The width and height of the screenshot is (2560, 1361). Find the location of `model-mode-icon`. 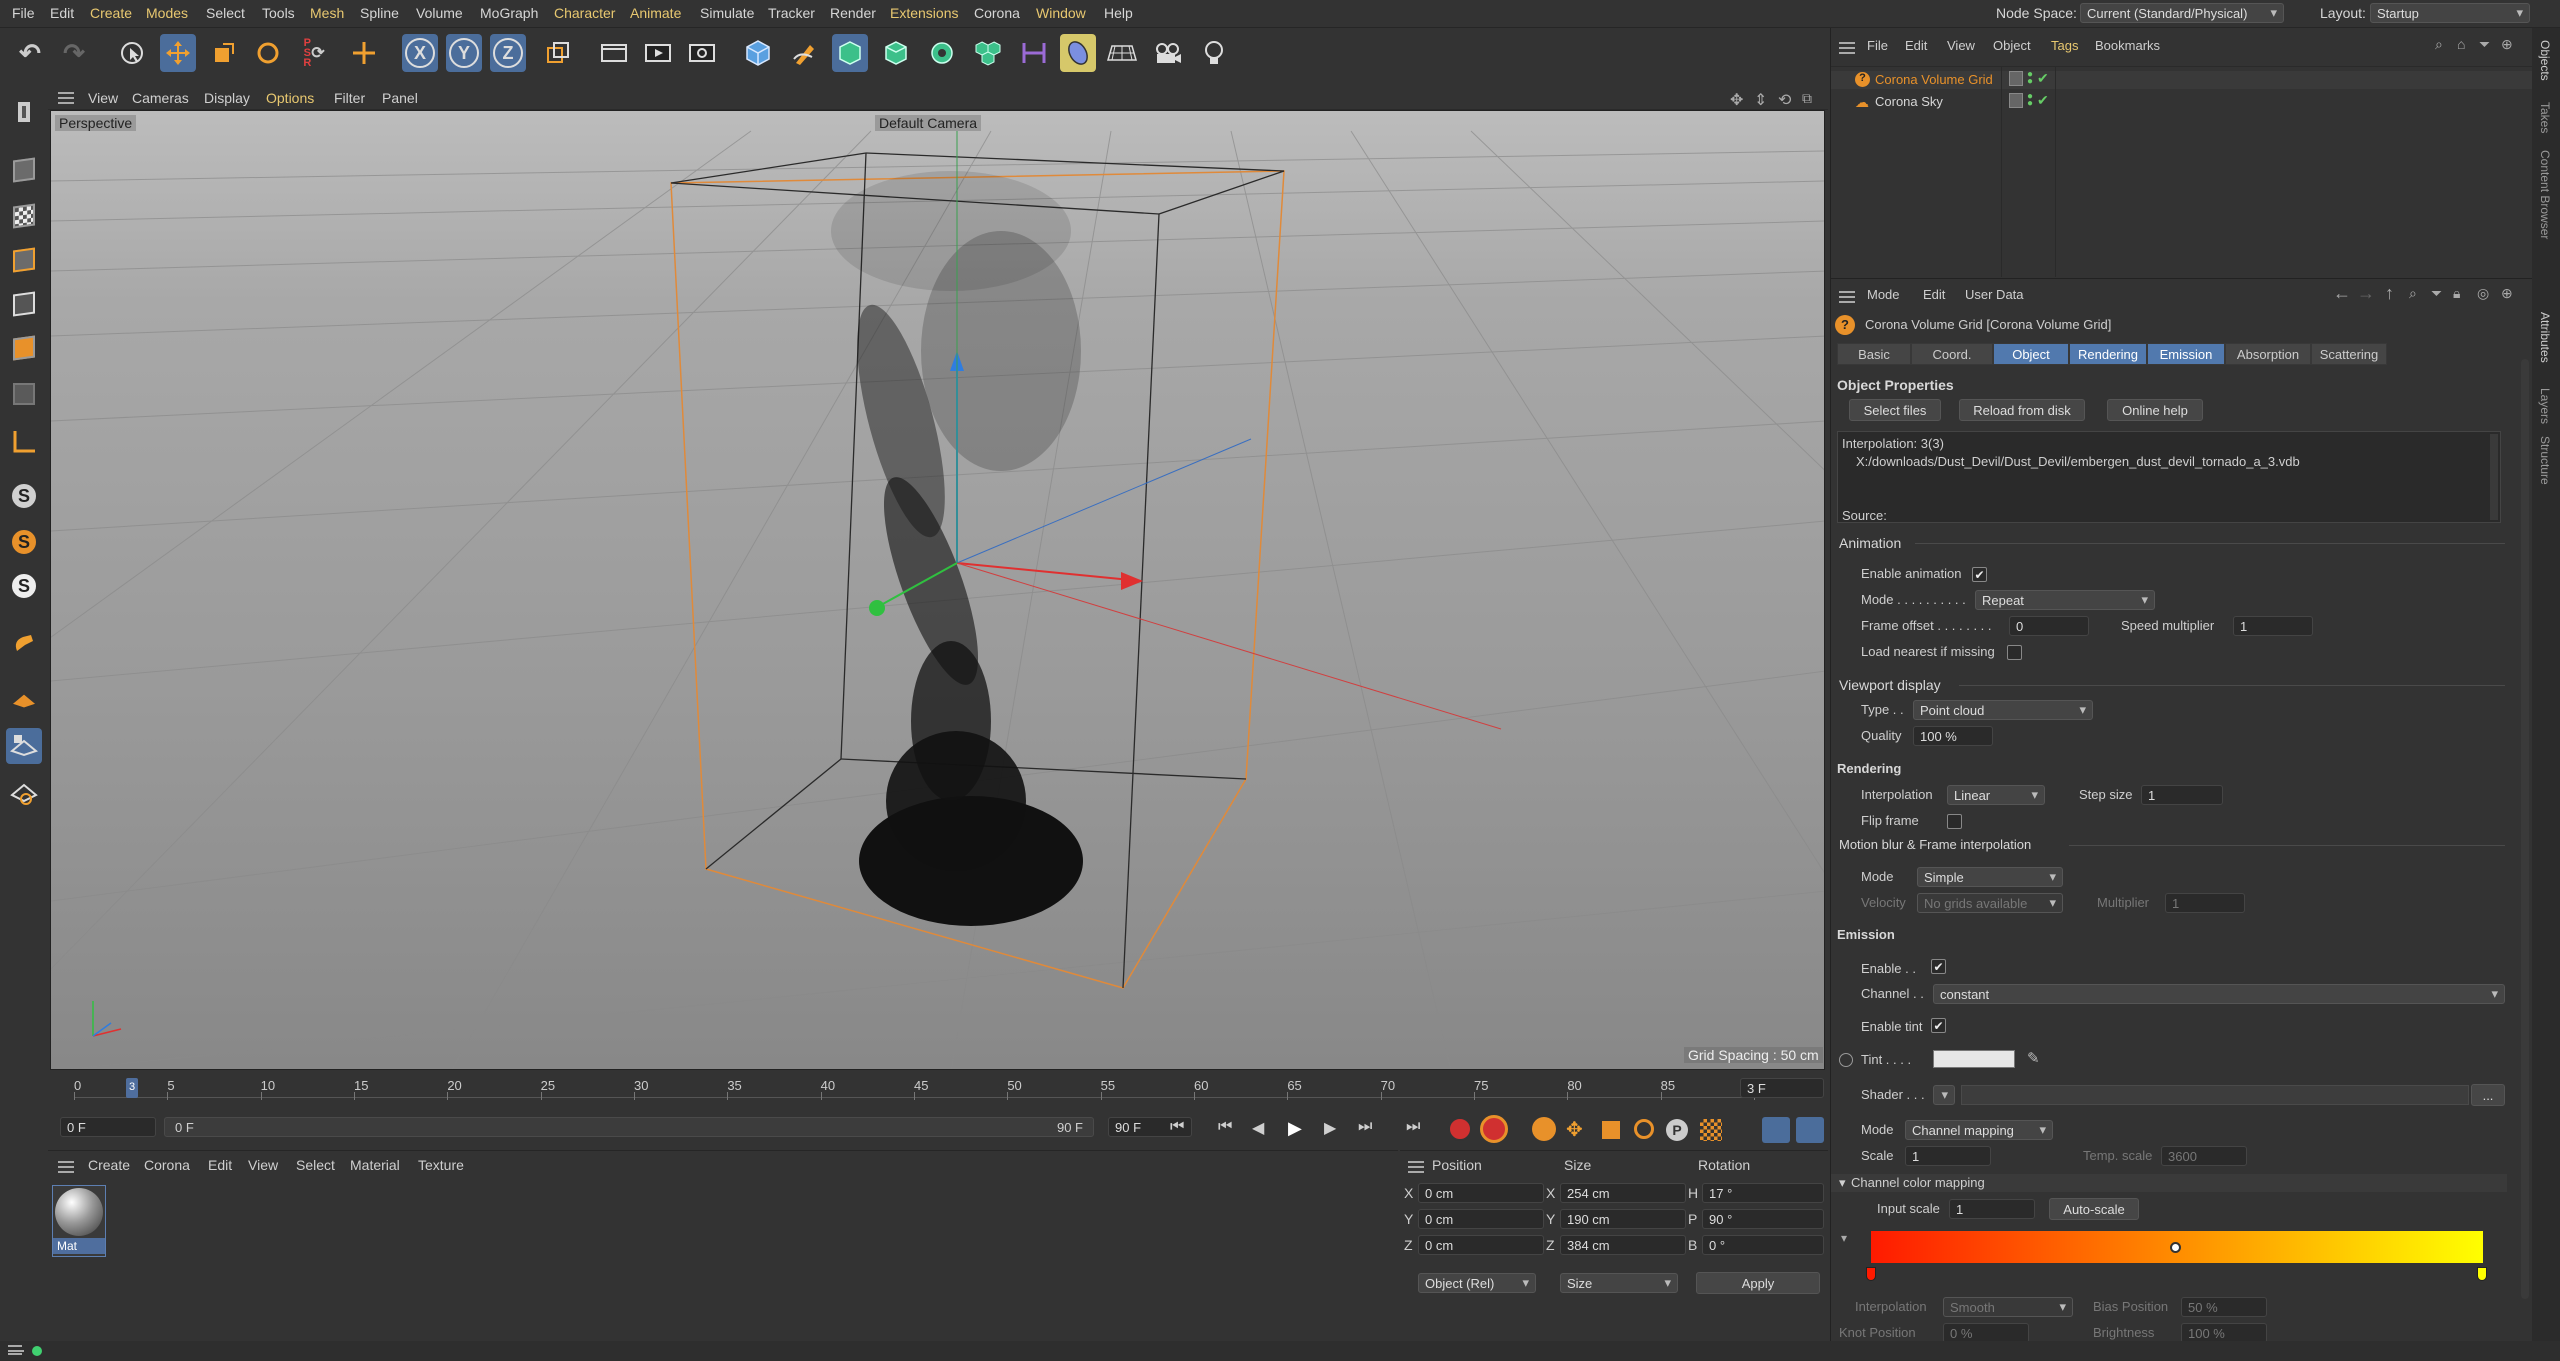

model-mode-icon is located at coordinates (24, 170).